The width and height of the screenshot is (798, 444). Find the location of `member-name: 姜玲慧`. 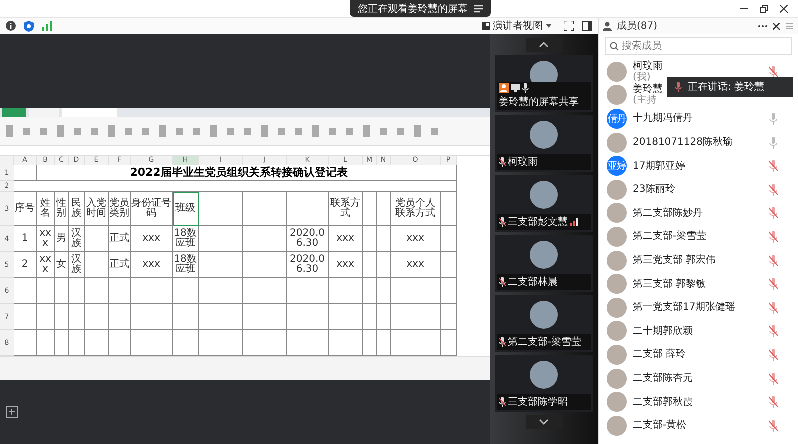

member-name: 姜玲慧 is located at coordinates (648, 90).